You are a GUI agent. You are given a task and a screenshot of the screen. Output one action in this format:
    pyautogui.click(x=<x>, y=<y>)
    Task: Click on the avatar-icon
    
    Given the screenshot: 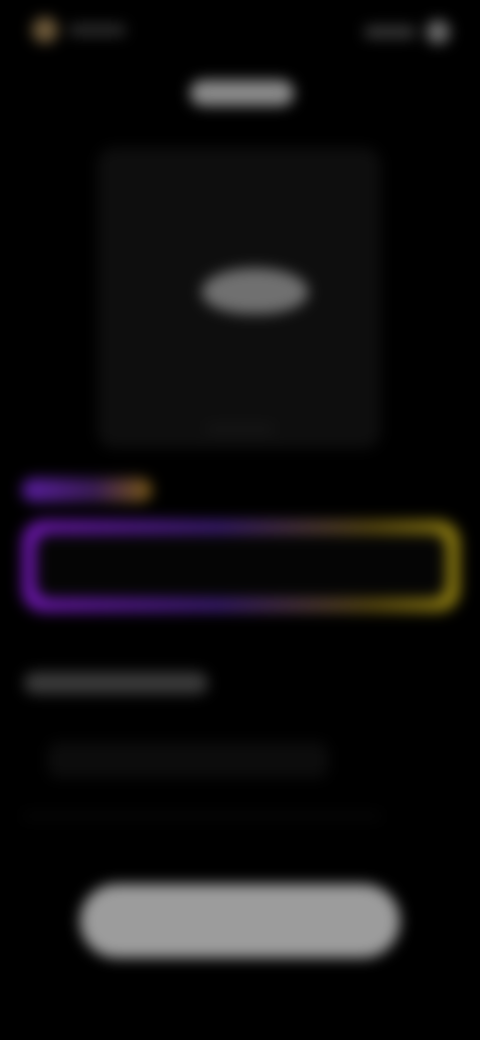 What is the action you would take?
    pyautogui.click(x=45, y=30)
    